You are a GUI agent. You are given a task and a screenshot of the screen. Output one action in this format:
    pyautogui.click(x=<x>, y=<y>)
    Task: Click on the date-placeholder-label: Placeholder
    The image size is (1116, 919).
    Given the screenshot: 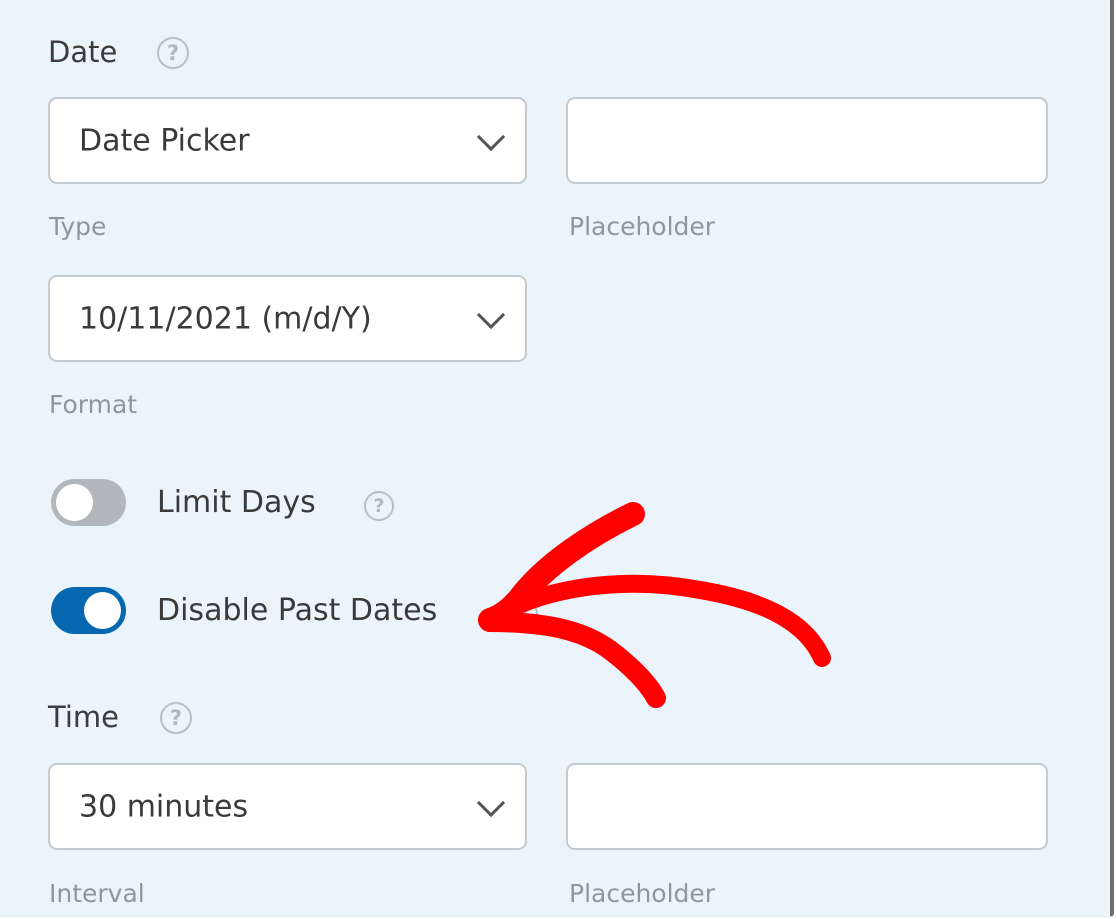 What is the action you would take?
    pyautogui.click(x=642, y=226)
    